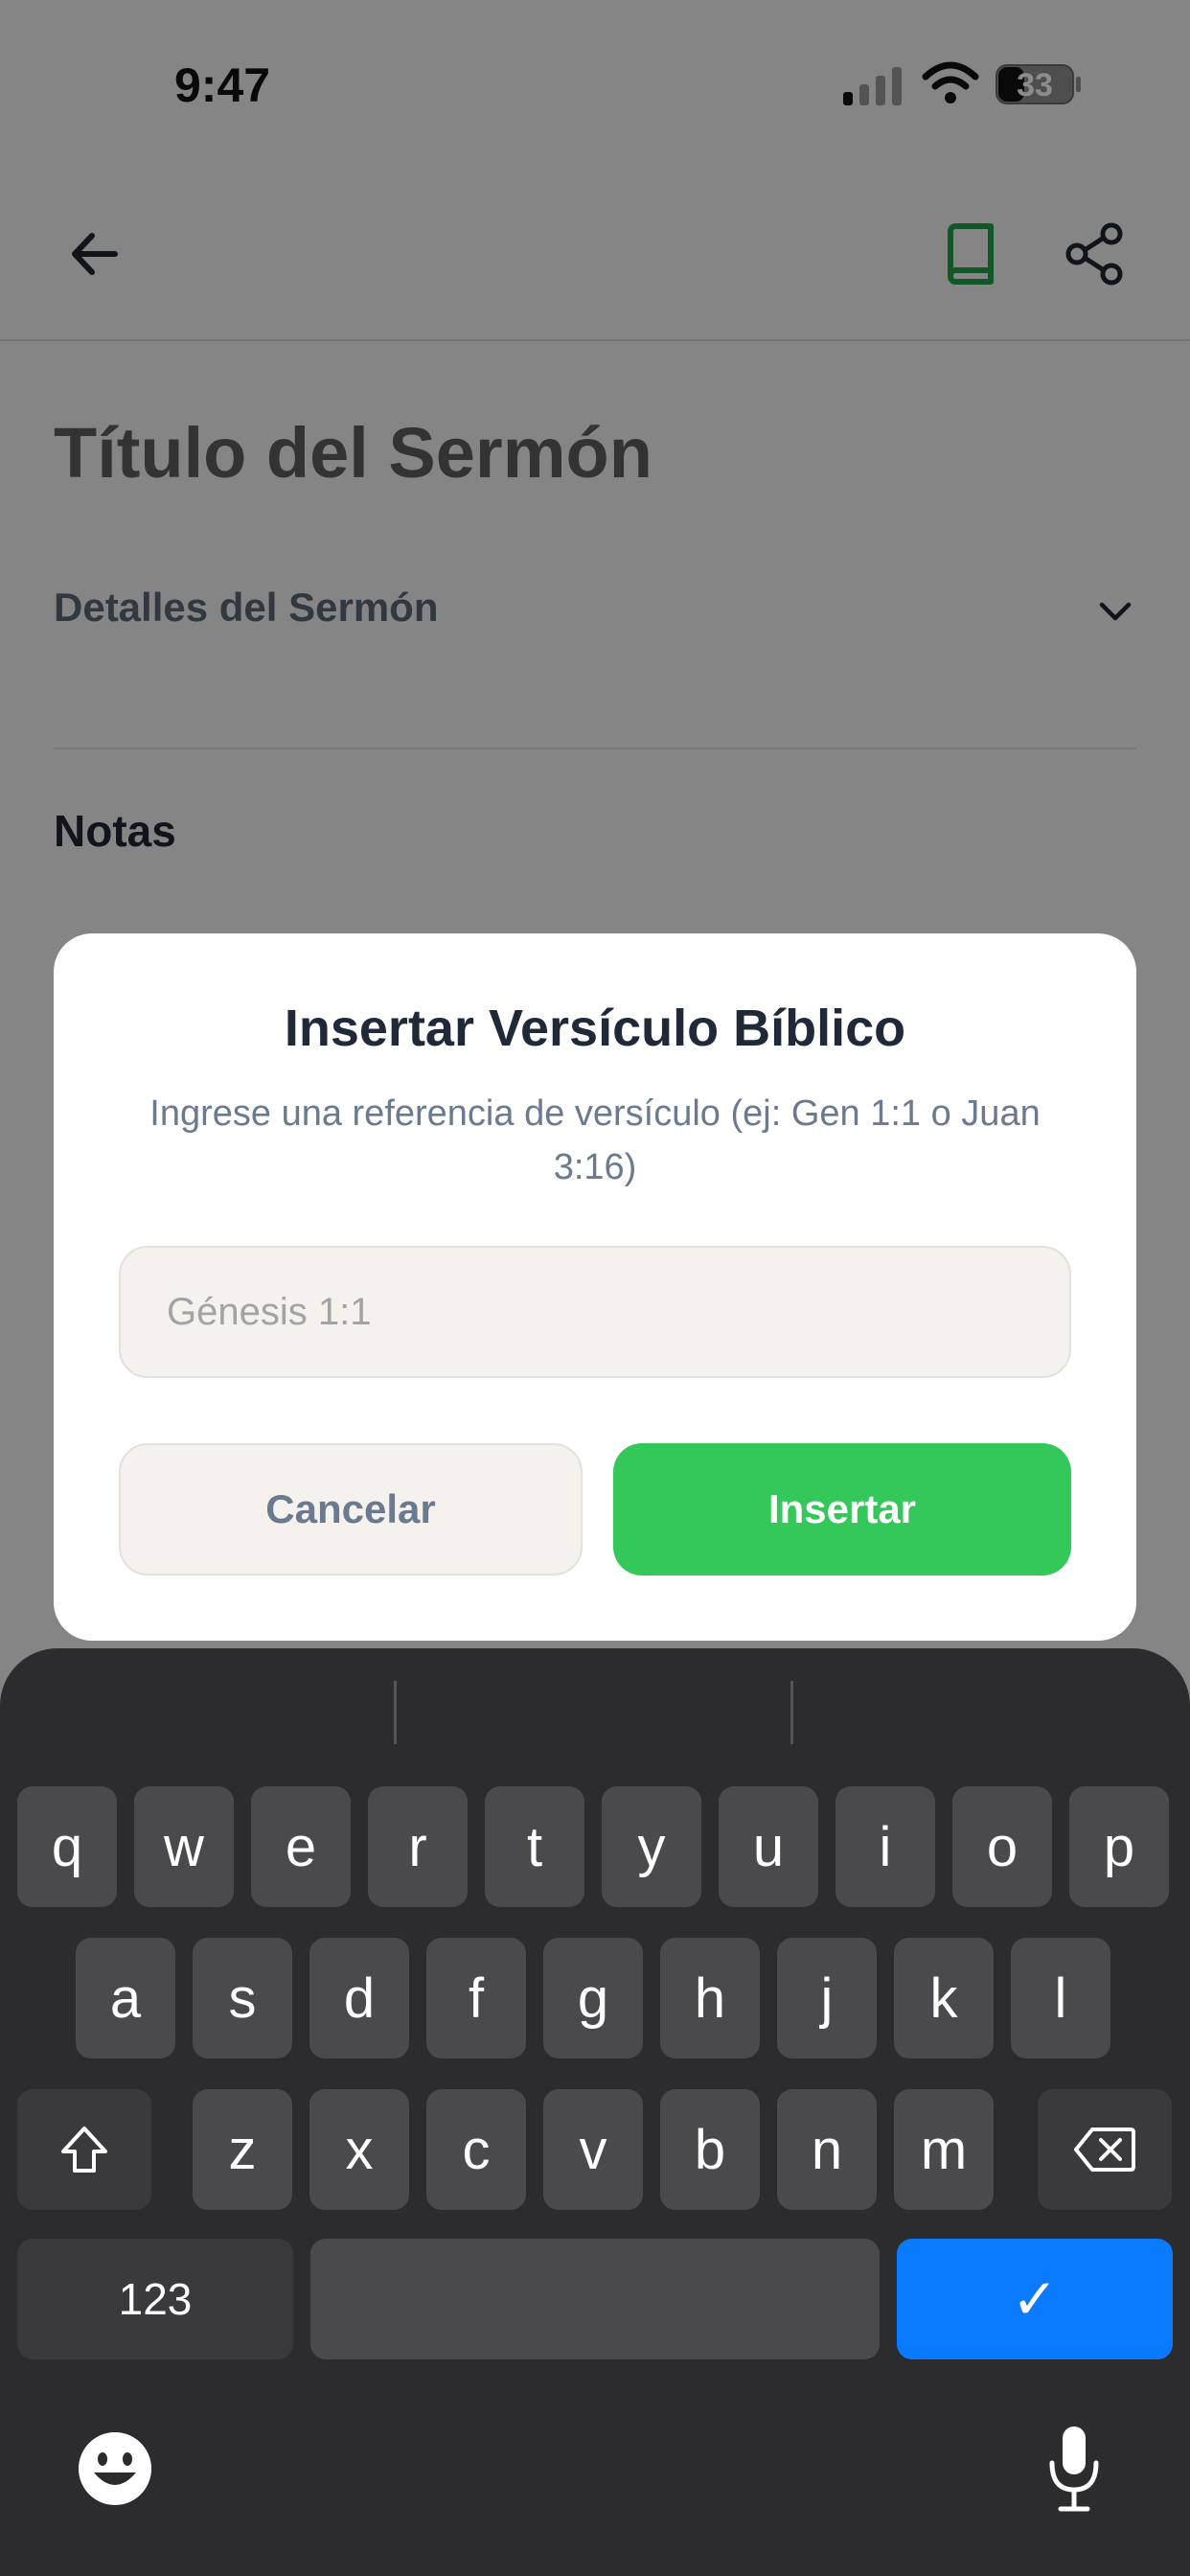 The image size is (1190, 2576). What do you see at coordinates (842, 1509) in the screenshot?
I see `insert-button: Insertar` at bounding box center [842, 1509].